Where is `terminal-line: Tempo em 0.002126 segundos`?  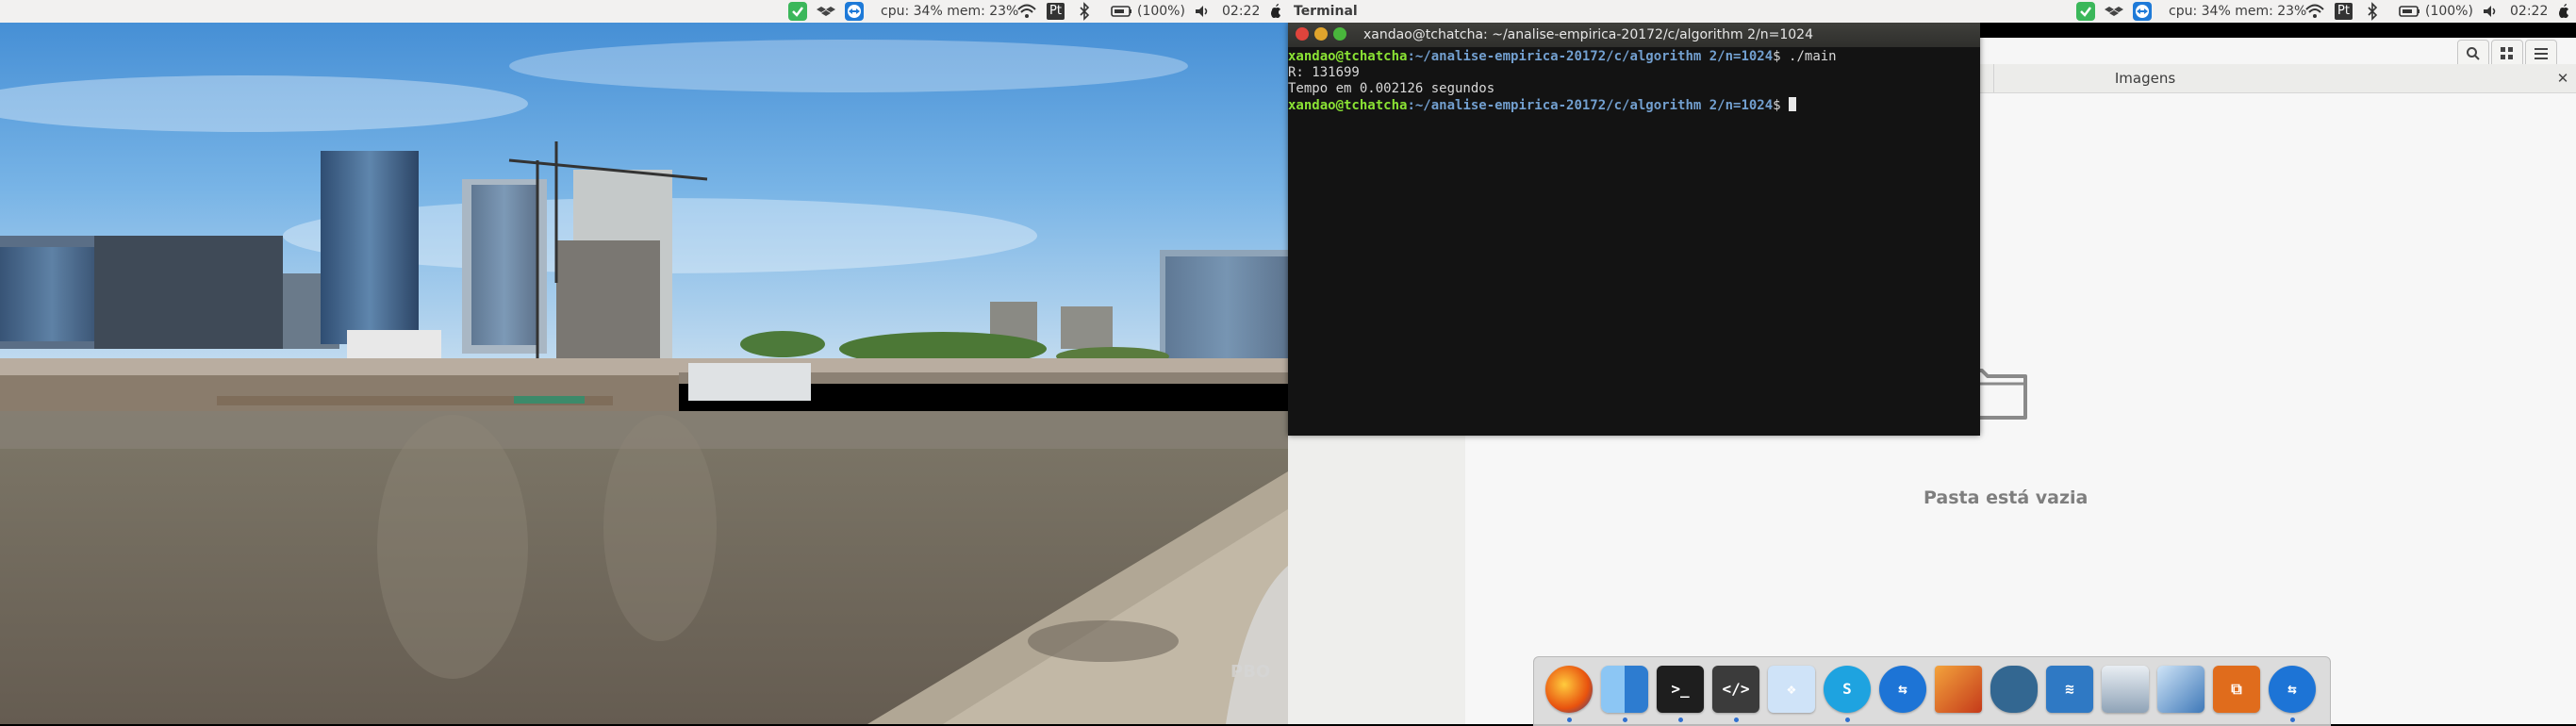
terminal-line: Tempo em 0.002126 segundos is located at coordinates (1391, 88).